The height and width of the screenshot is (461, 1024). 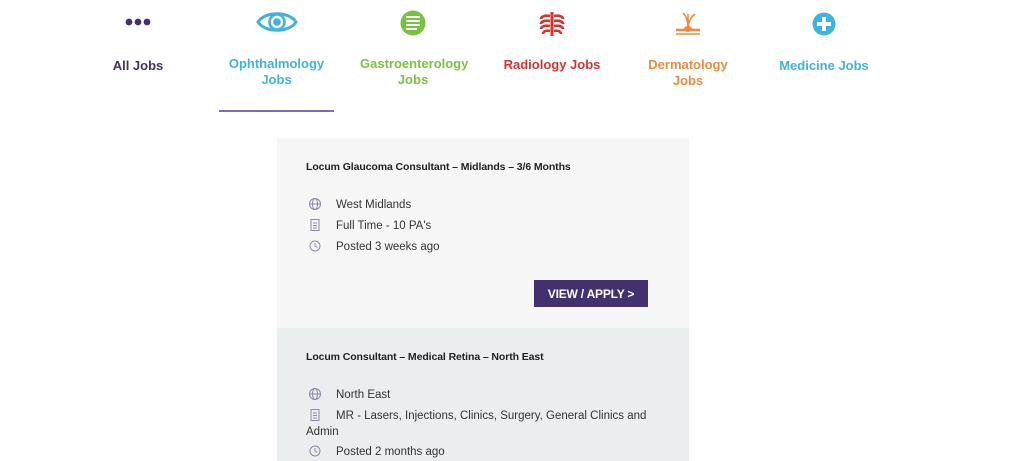 What do you see at coordinates (276, 22) in the screenshot?
I see `eye-icon` at bounding box center [276, 22].